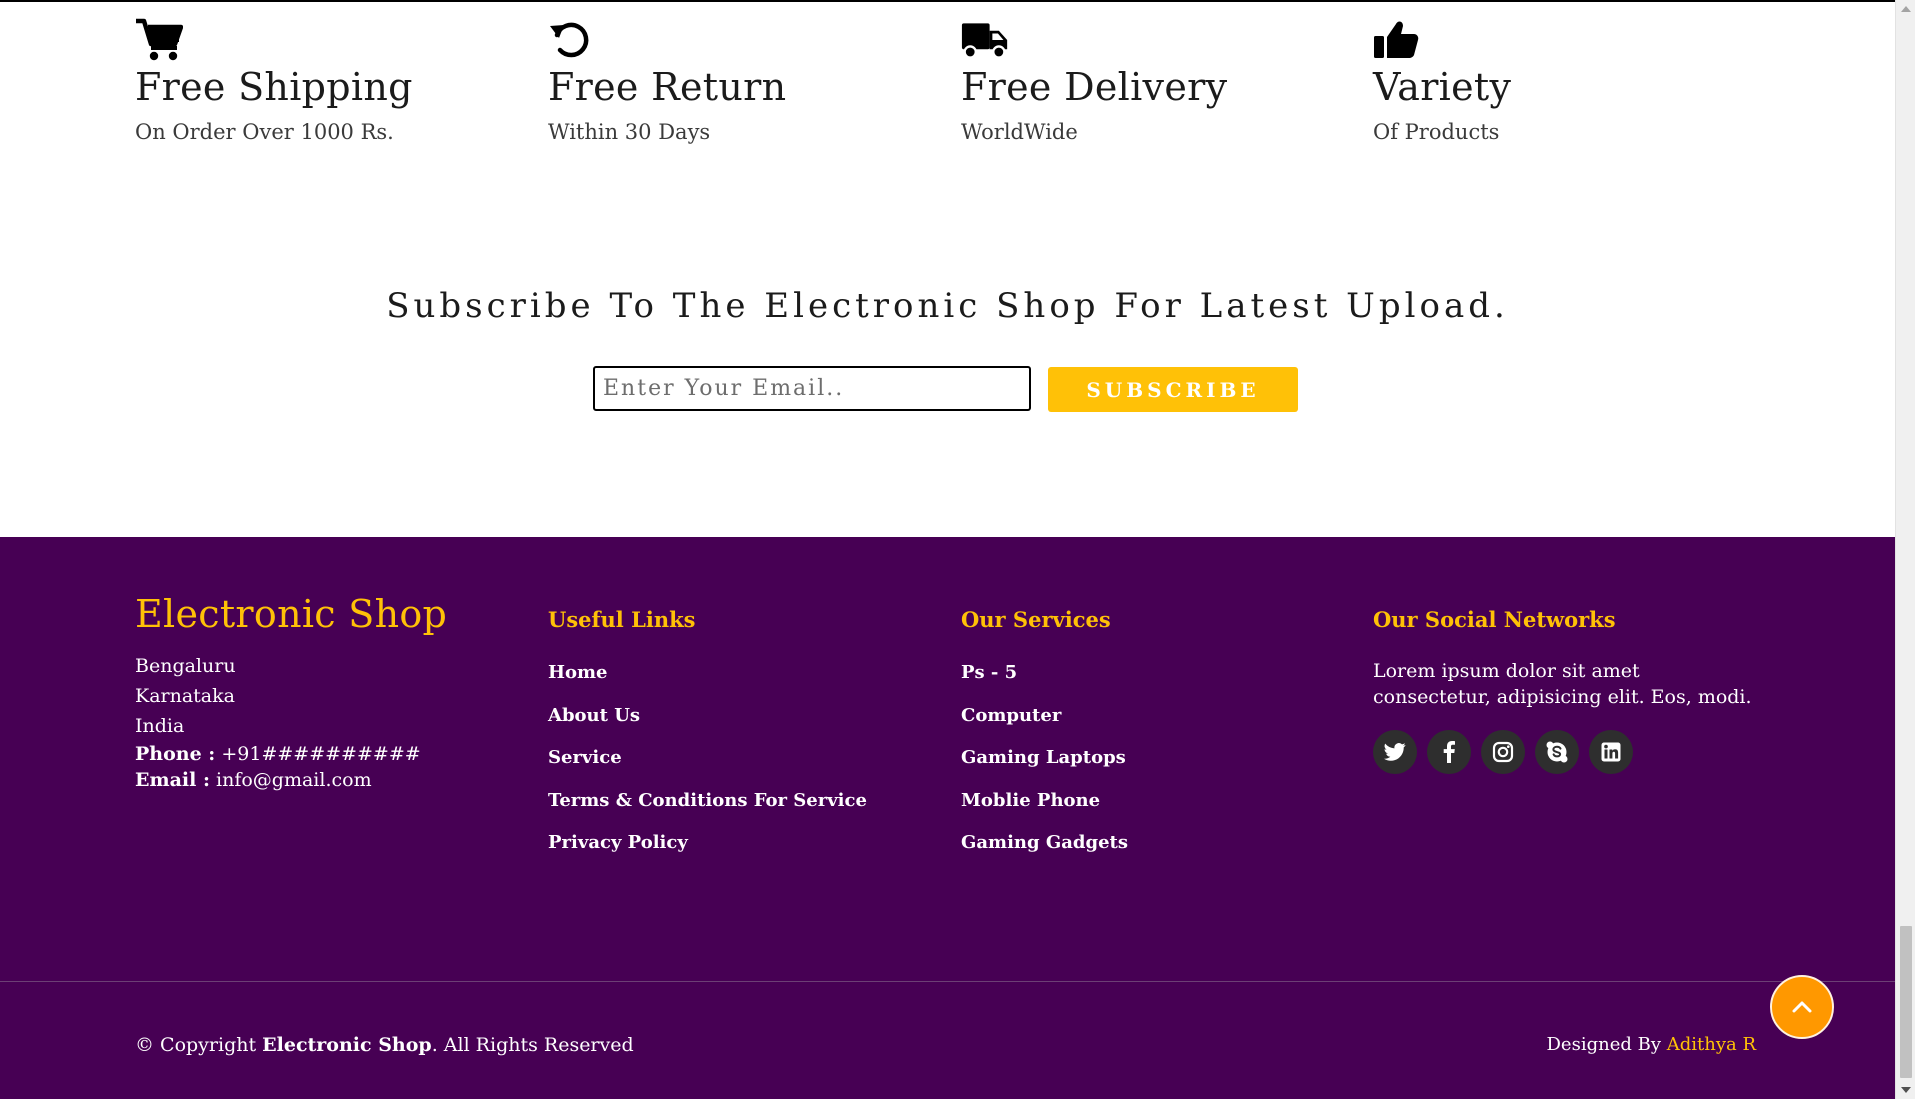  Describe the element at coordinates (264, 131) in the screenshot. I see `feature-subtitle: On Order Over 1000 Rs.` at that location.